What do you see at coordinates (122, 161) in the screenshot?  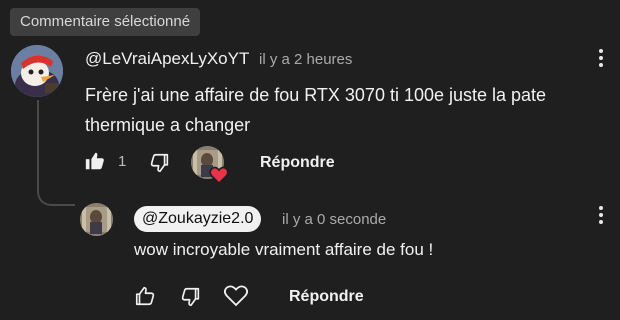 I see `like-count: 1` at bounding box center [122, 161].